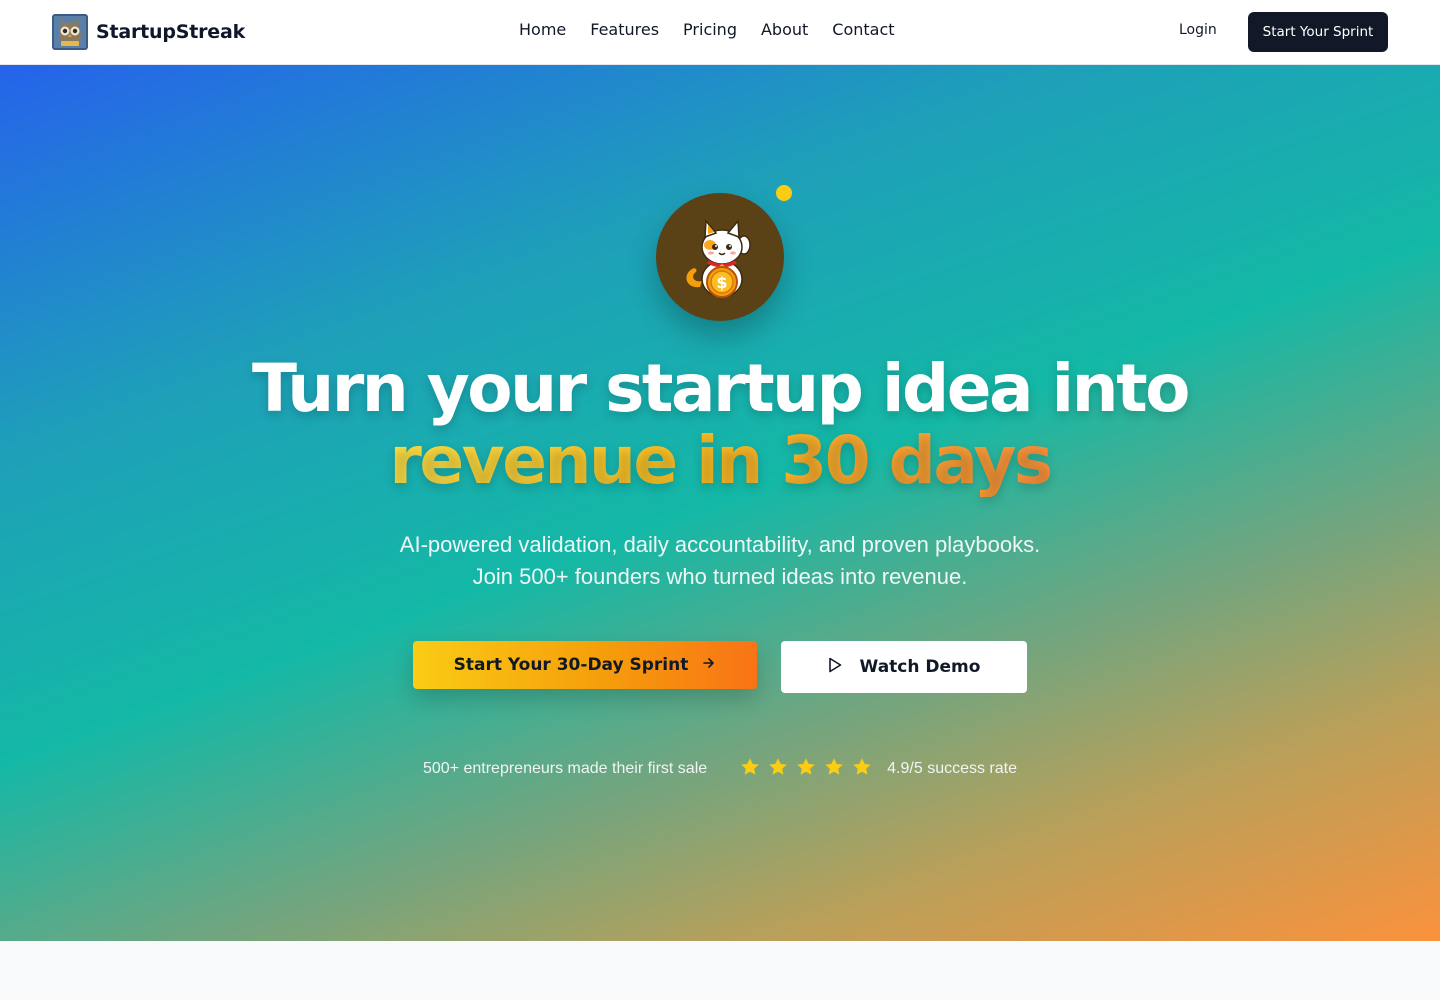  What do you see at coordinates (835, 667) in the screenshot?
I see `play-icon` at bounding box center [835, 667].